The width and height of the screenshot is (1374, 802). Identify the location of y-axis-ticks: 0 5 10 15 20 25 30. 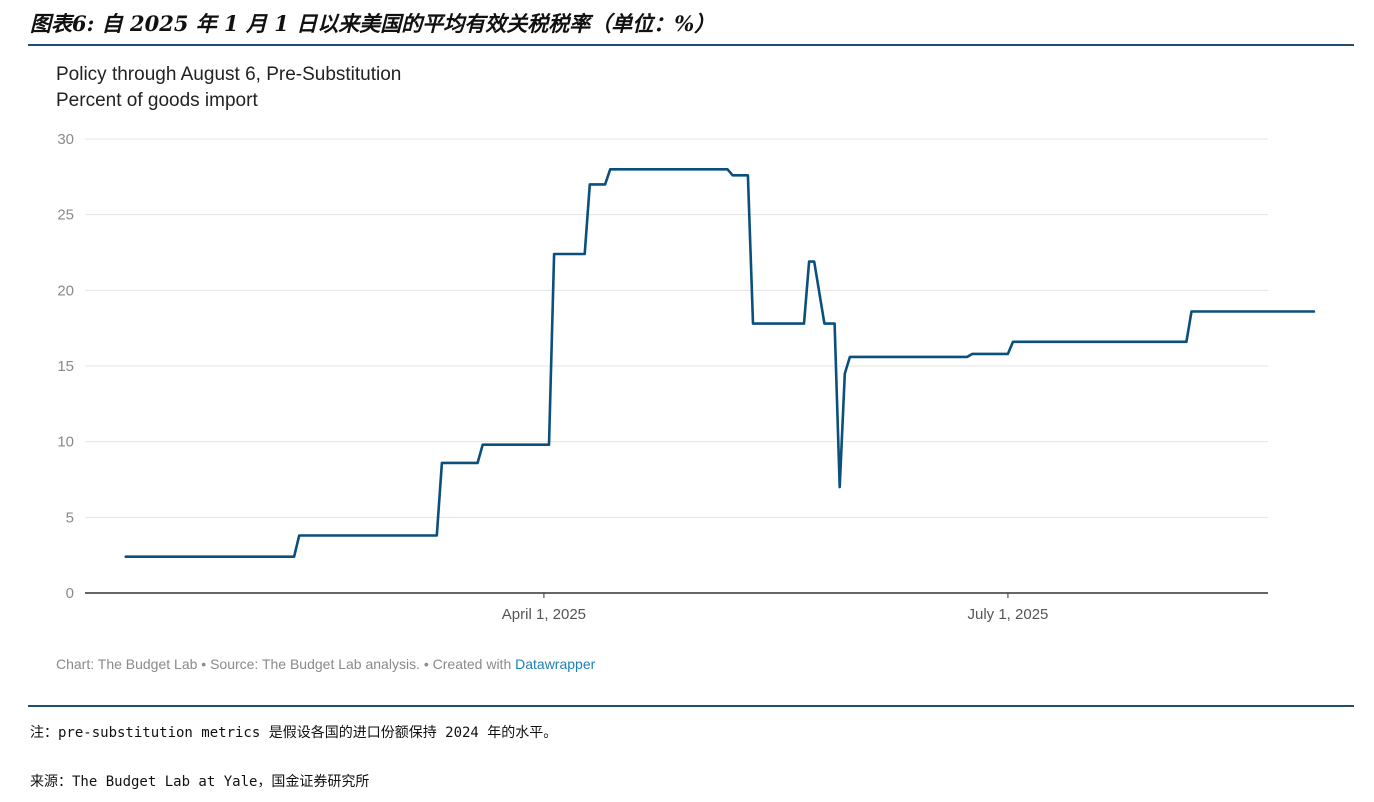
(65, 366).